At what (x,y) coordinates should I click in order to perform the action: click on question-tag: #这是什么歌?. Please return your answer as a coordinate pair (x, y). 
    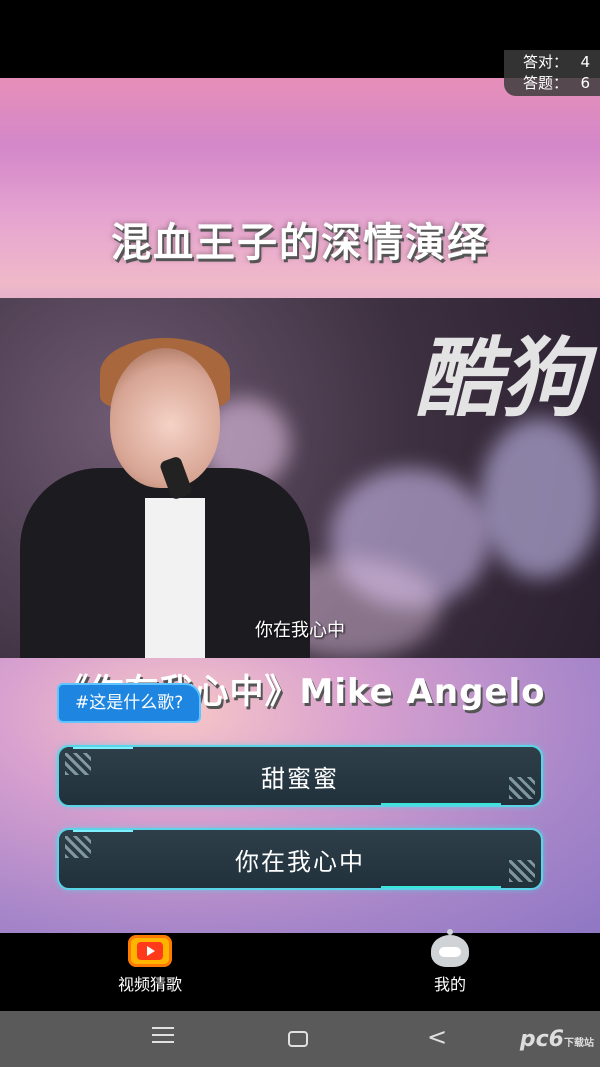
    Looking at the image, I should click on (129, 703).